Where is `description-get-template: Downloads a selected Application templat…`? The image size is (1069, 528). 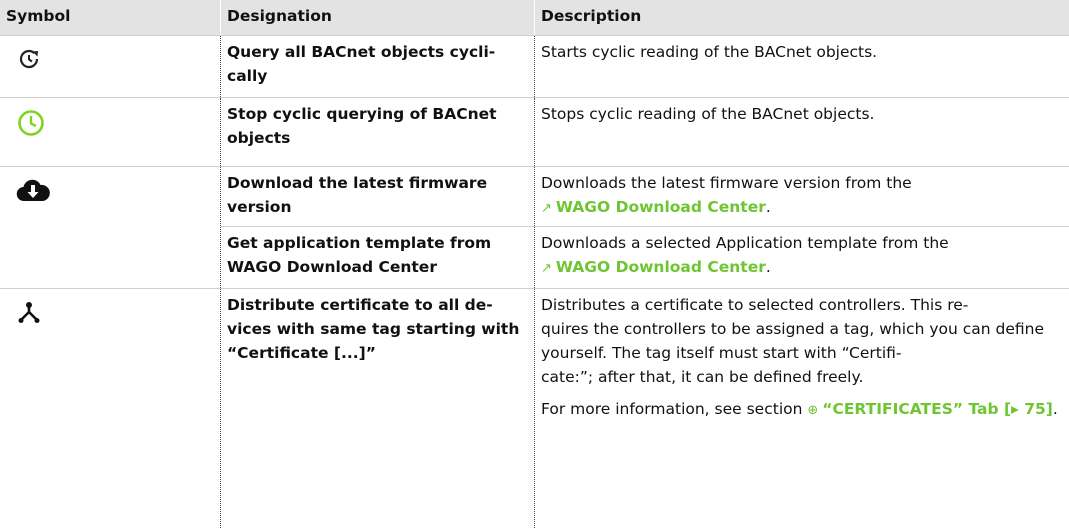
description-get-template: Downloads a selected Application templat… is located at coordinates (745, 255).